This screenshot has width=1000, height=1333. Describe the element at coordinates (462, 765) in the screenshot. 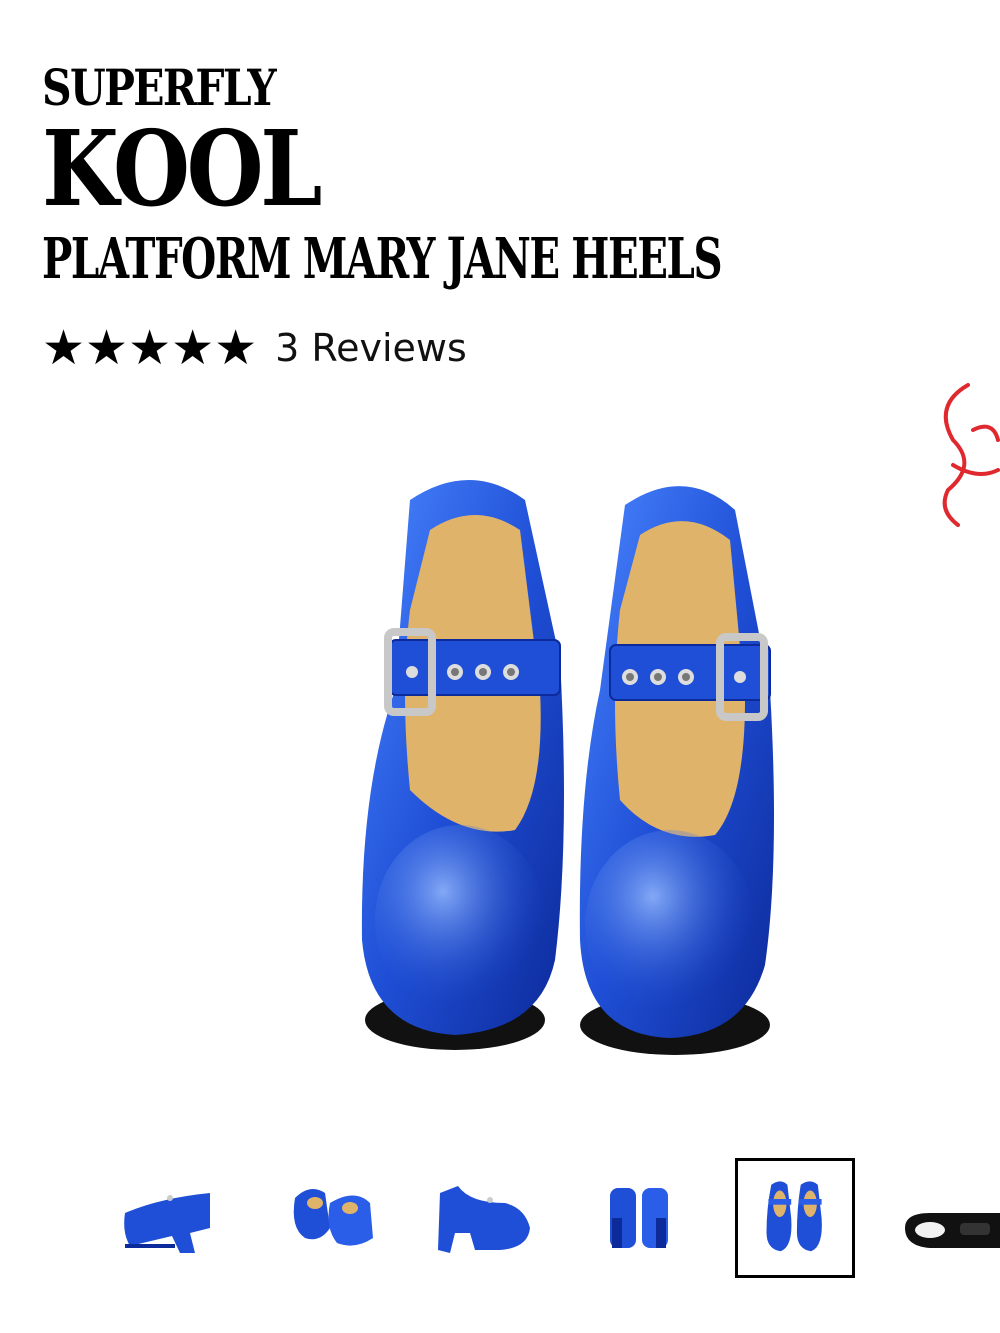

I see `left-shoe` at that location.